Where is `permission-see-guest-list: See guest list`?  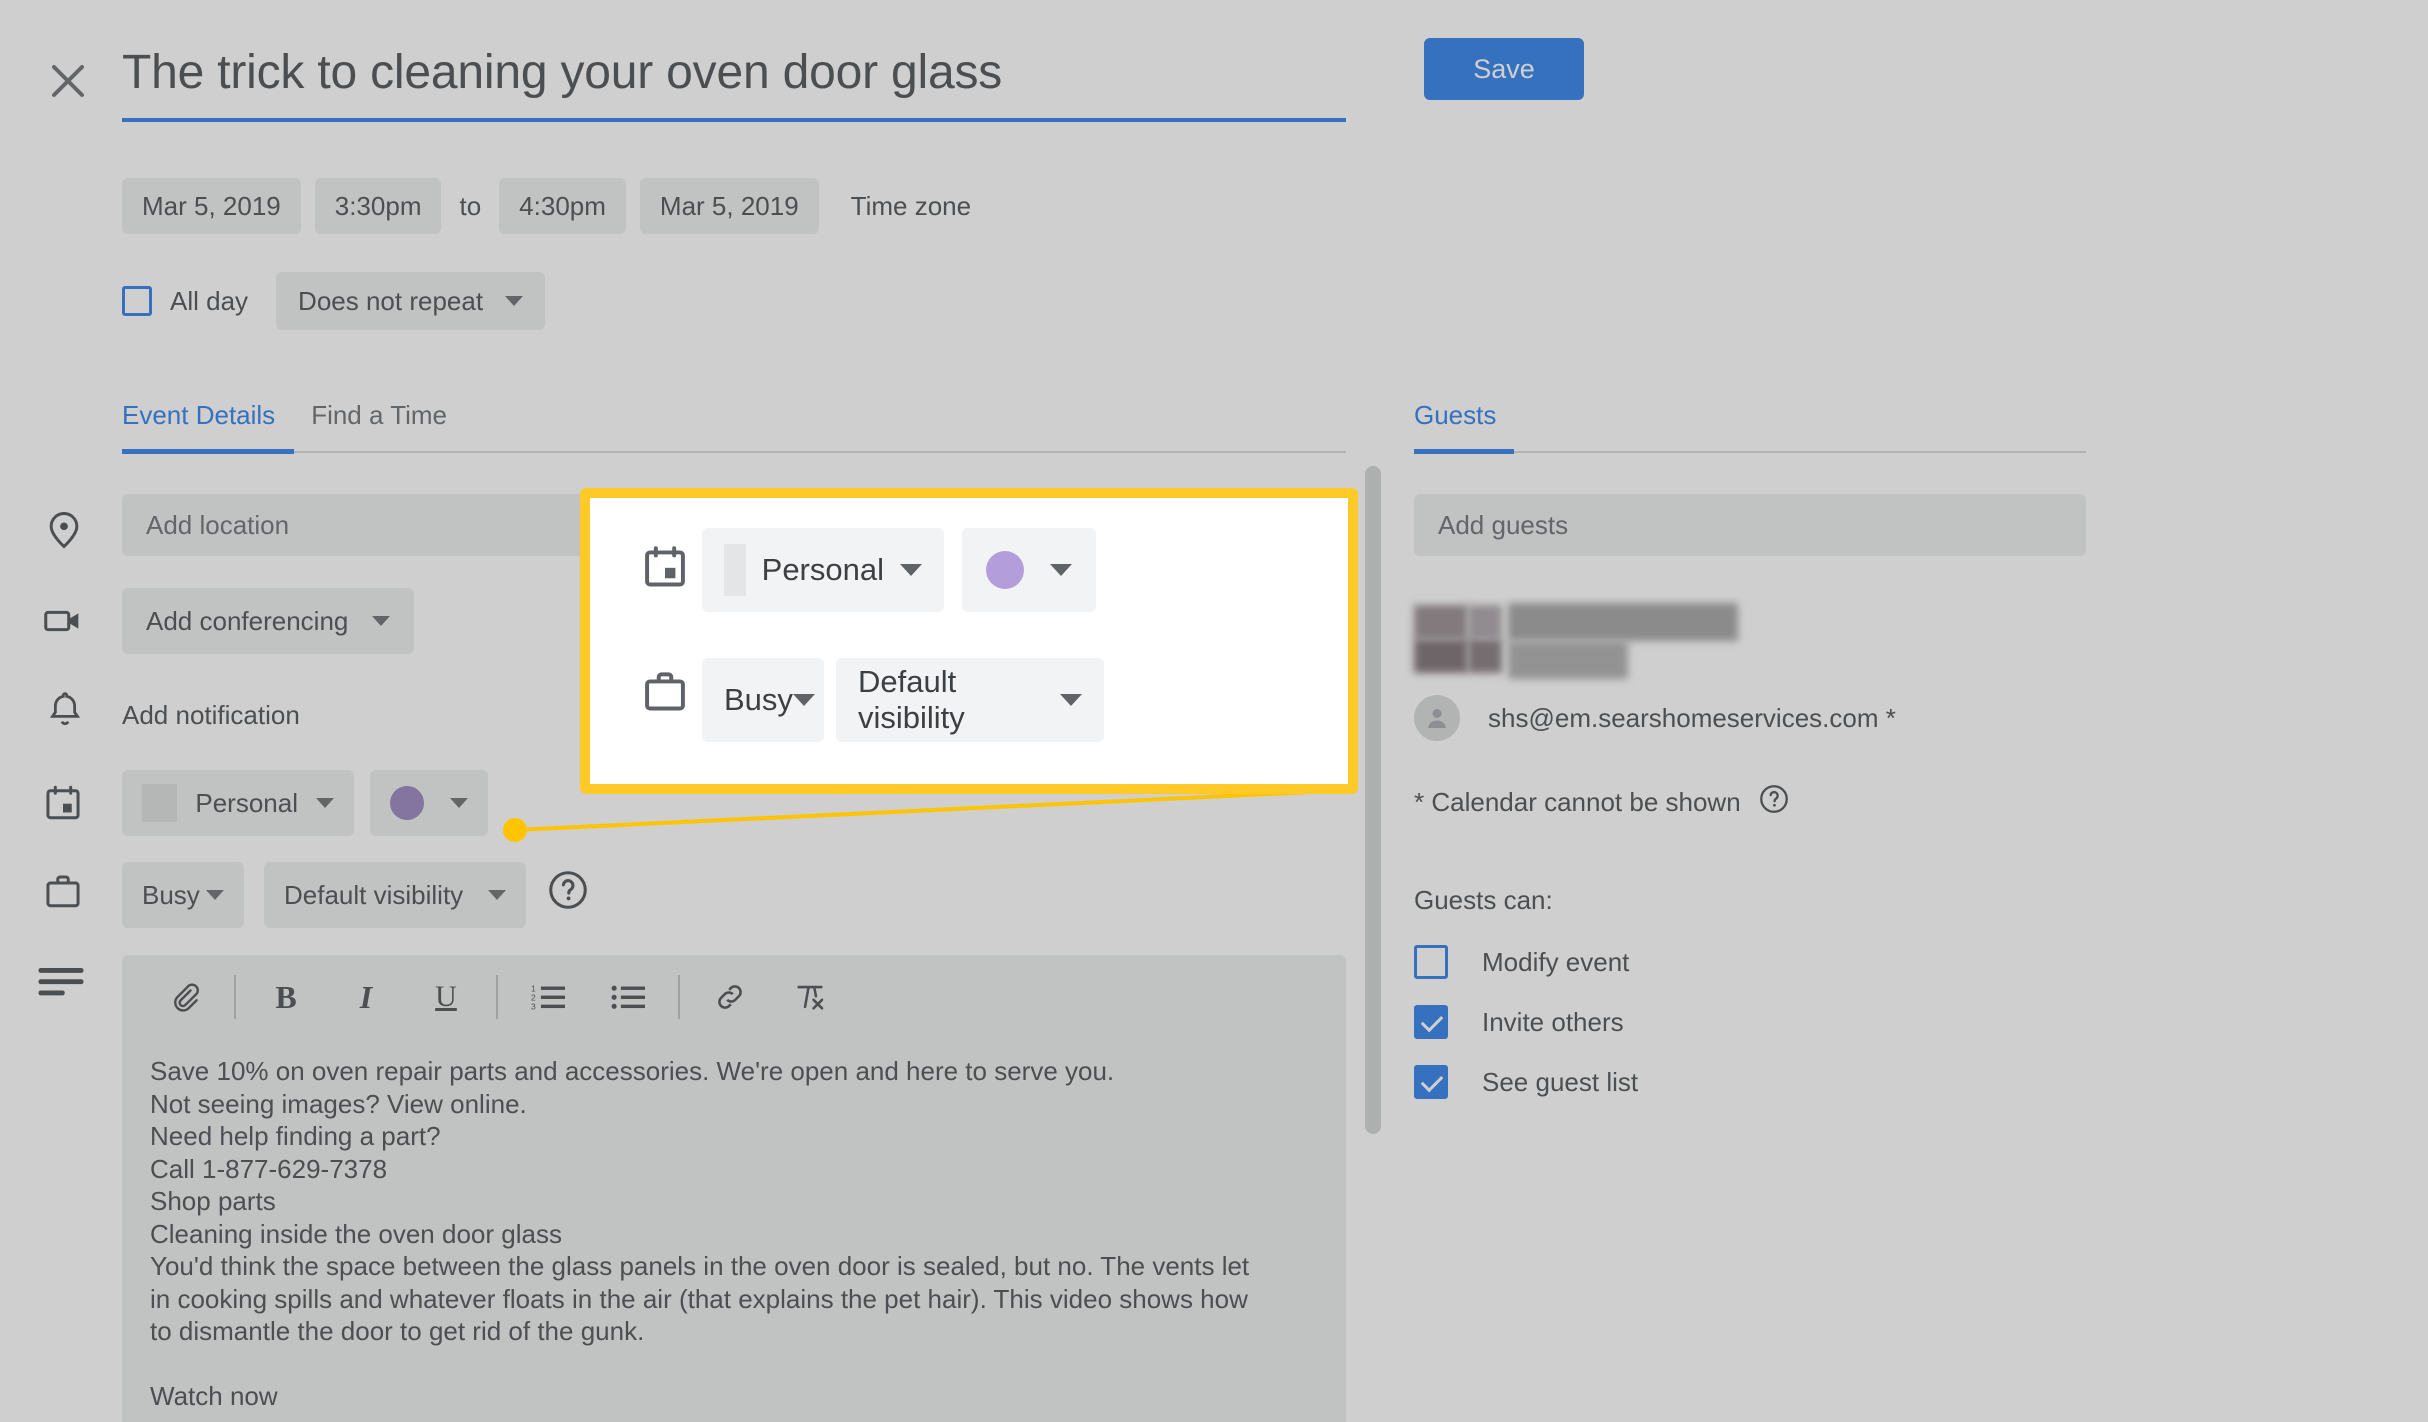 permission-see-guest-list: See guest list is located at coordinates (1526, 1082).